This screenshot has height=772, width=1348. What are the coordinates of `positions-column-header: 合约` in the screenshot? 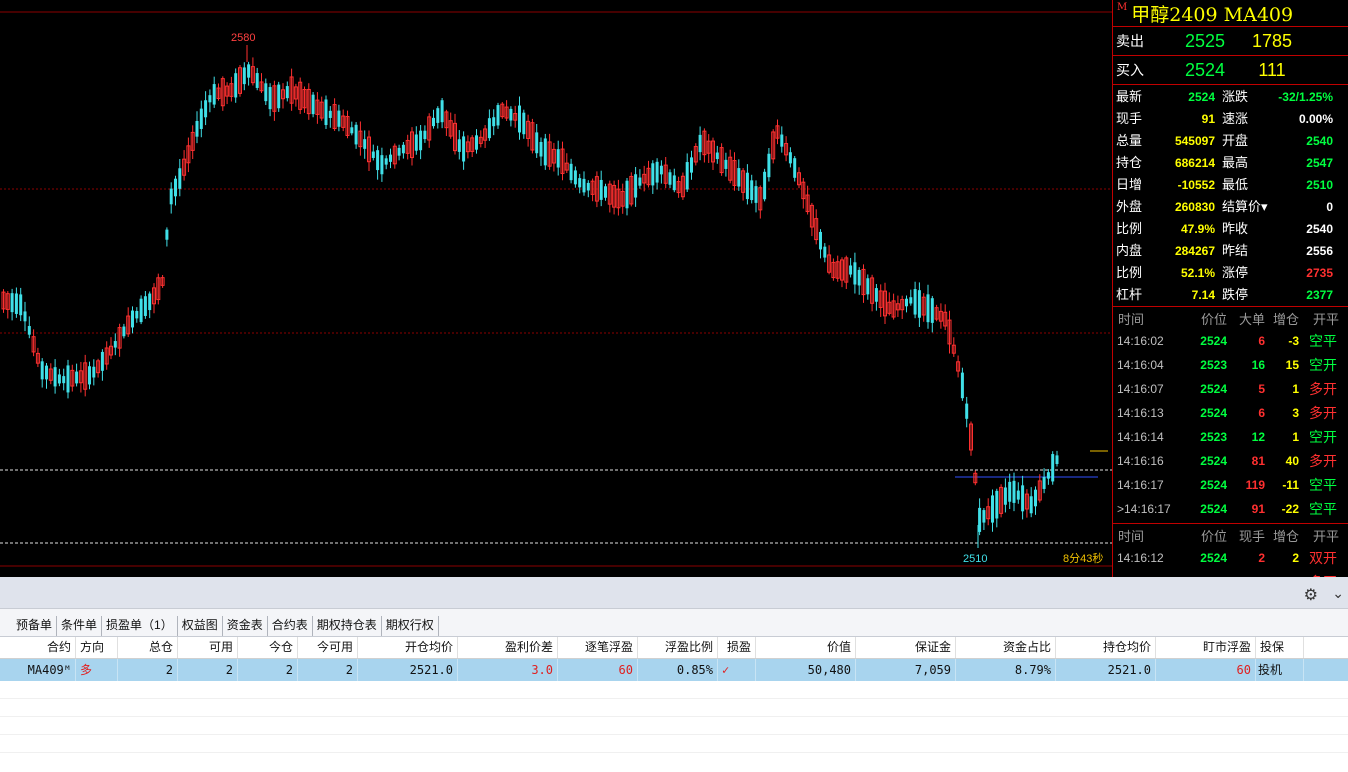 It's located at (38, 647).